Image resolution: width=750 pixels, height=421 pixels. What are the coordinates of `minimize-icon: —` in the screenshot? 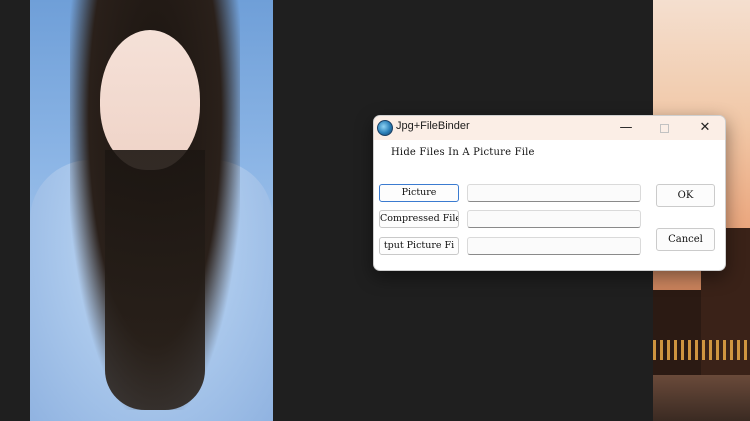 It's located at (626, 128).